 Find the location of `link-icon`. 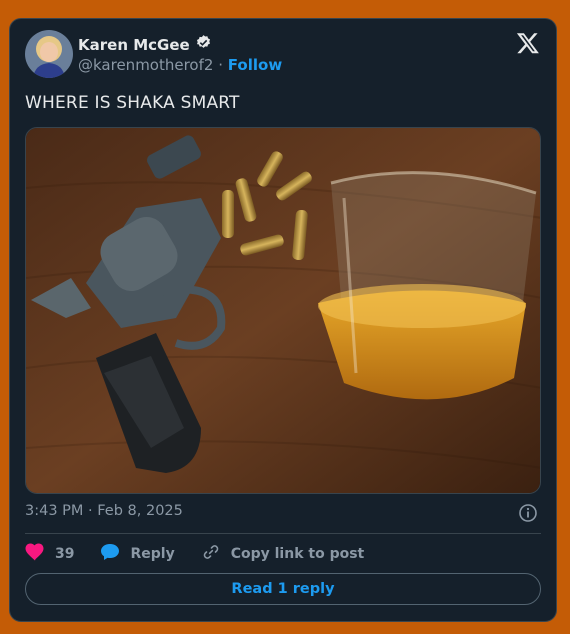

link-icon is located at coordinates (211, 554).